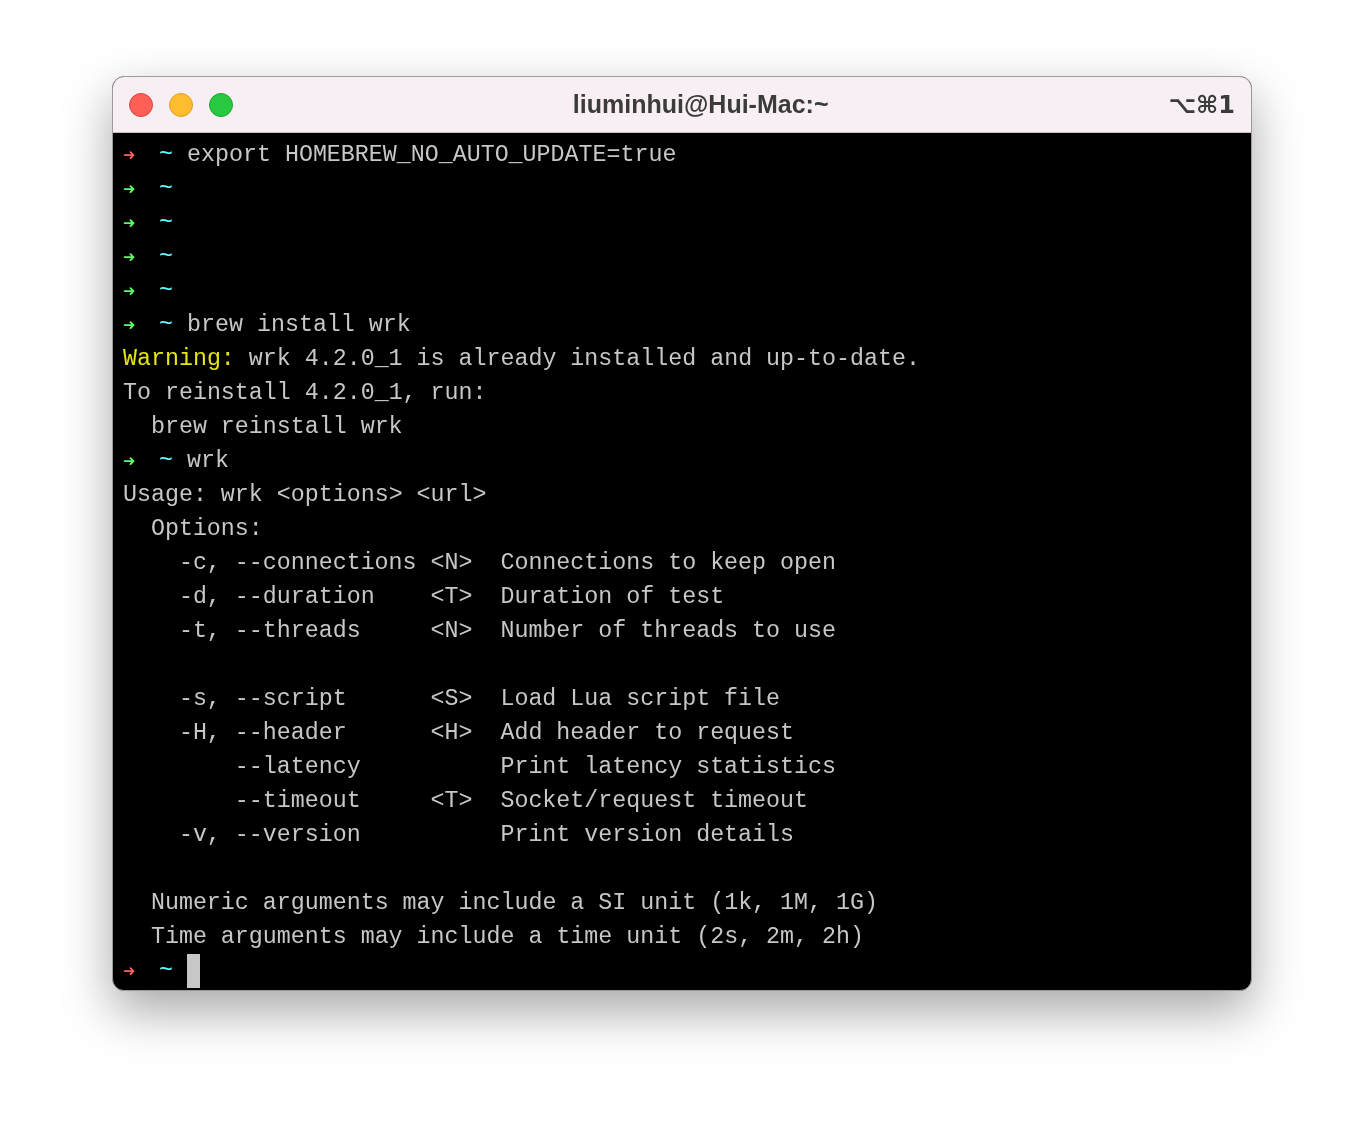 The height and width of the screenshot is (1140, 1364). I want to click on short-option-name: -v,, so click(199, 835).